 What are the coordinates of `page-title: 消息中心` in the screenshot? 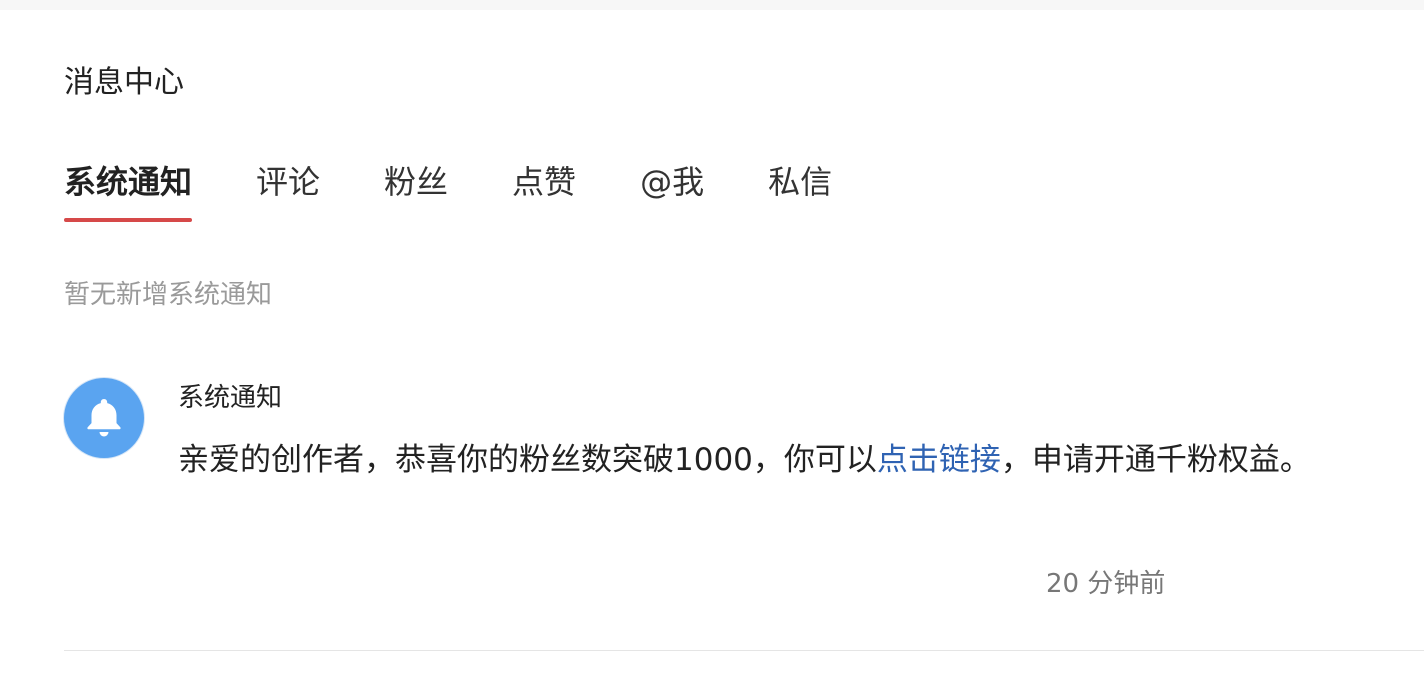 It's located at (124, 82).